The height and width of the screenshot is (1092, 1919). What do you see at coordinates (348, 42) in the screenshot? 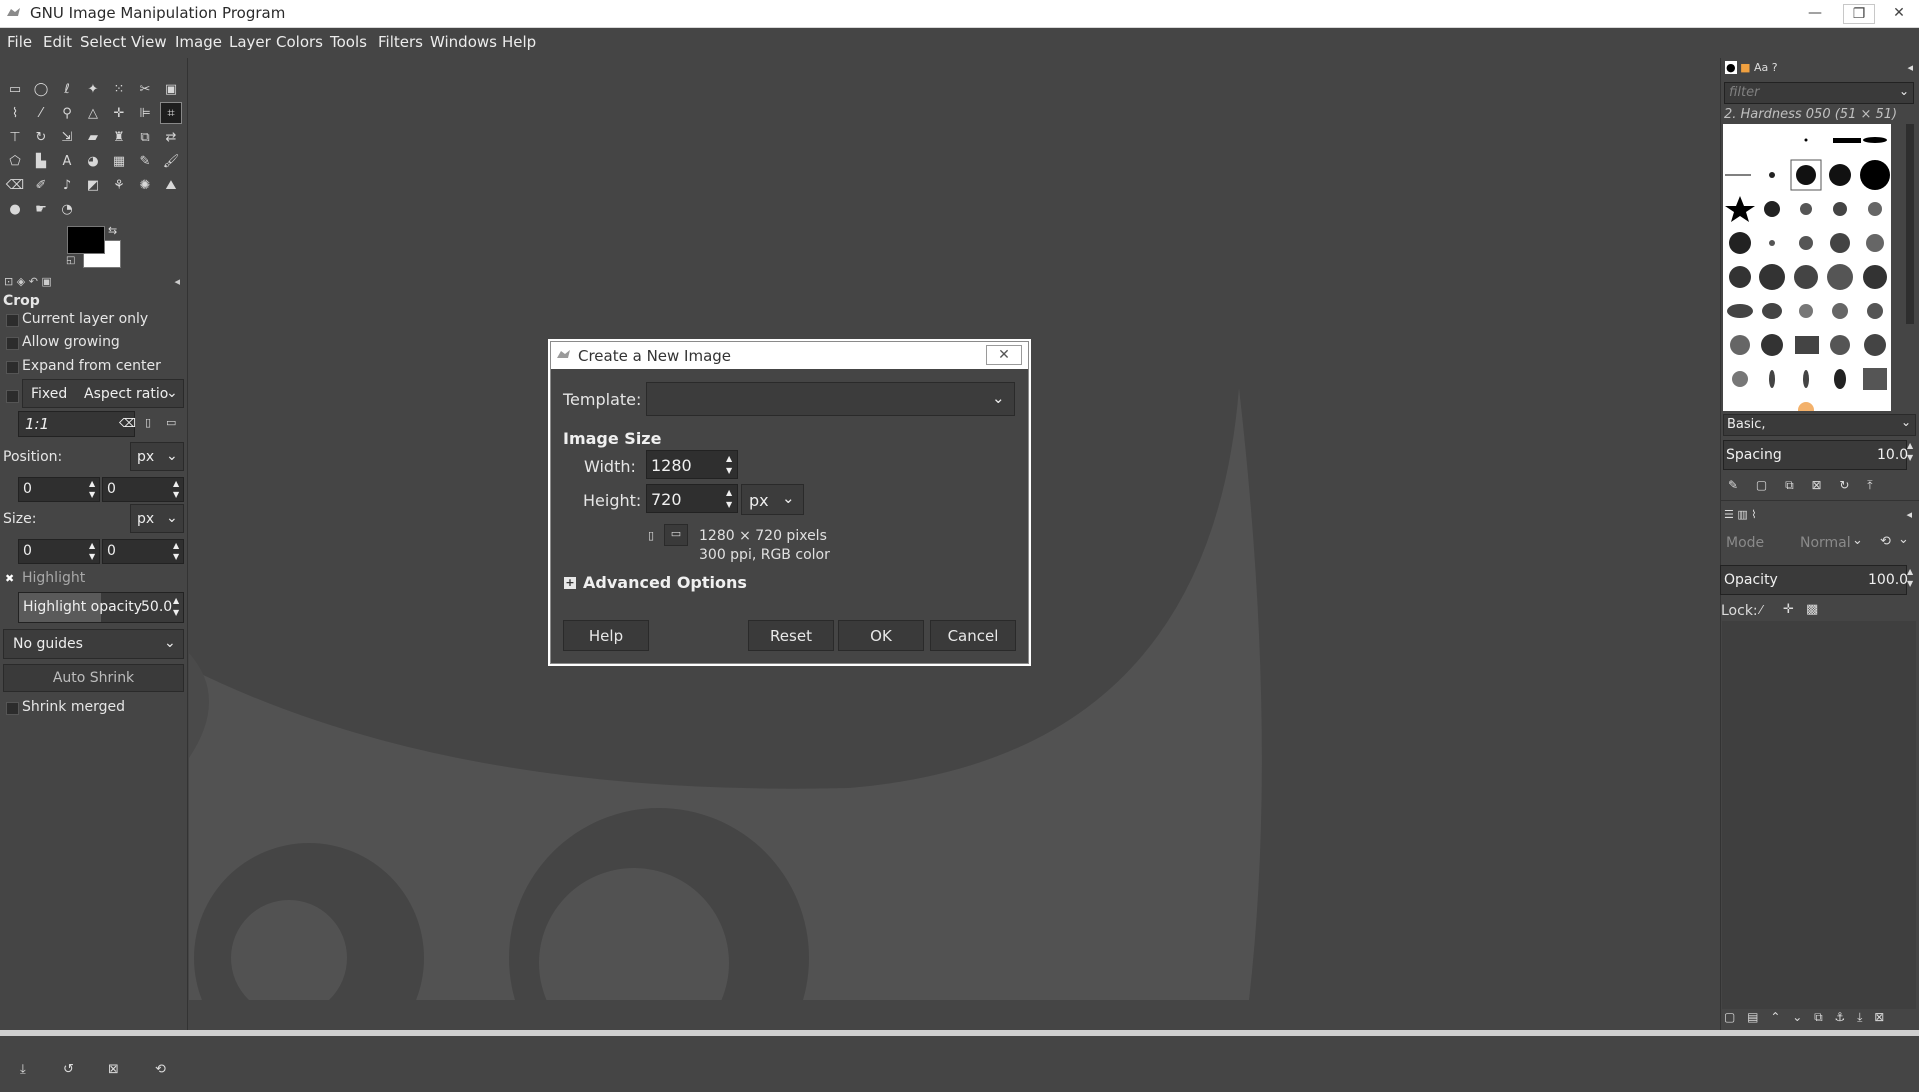
I see `menu-tools: Tools` at bounding box center [348, 42].